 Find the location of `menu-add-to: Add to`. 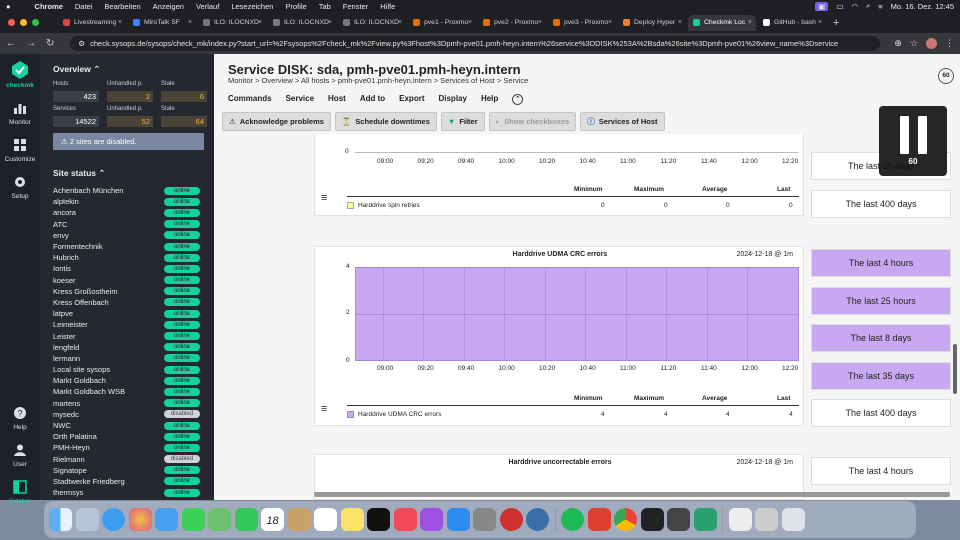

menu-add-to: Add to is located at coordinates (372, 99).